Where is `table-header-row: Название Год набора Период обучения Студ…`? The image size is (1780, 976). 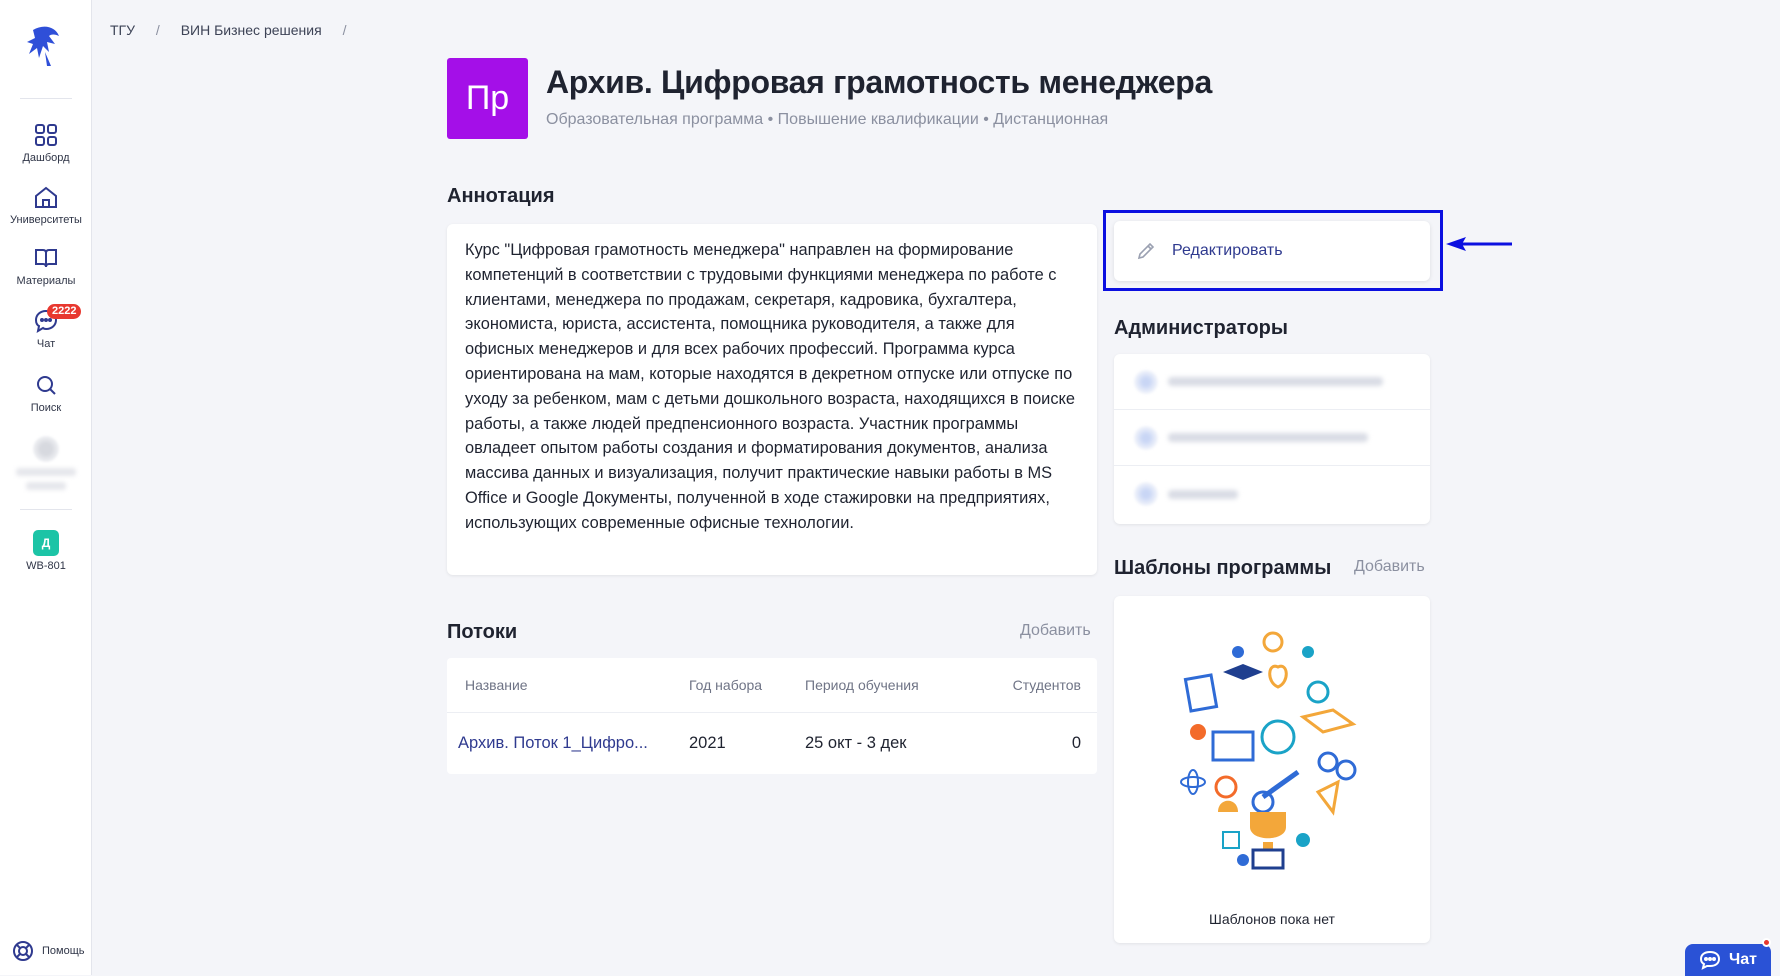 table-header-row: Название Год набора Период обучения Студ… is located at coordinates (772, 685).